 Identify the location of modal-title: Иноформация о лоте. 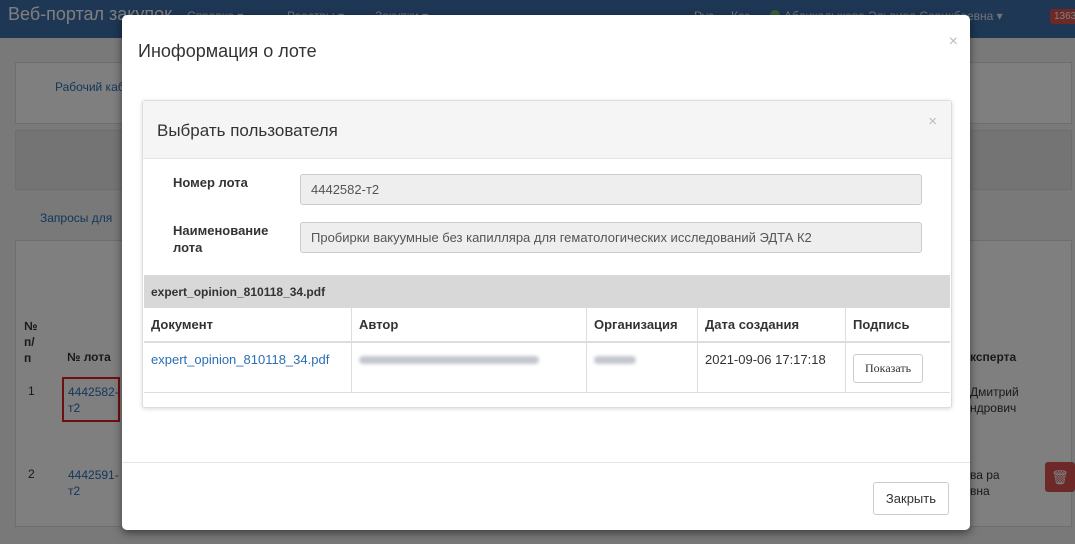
(227, 51).